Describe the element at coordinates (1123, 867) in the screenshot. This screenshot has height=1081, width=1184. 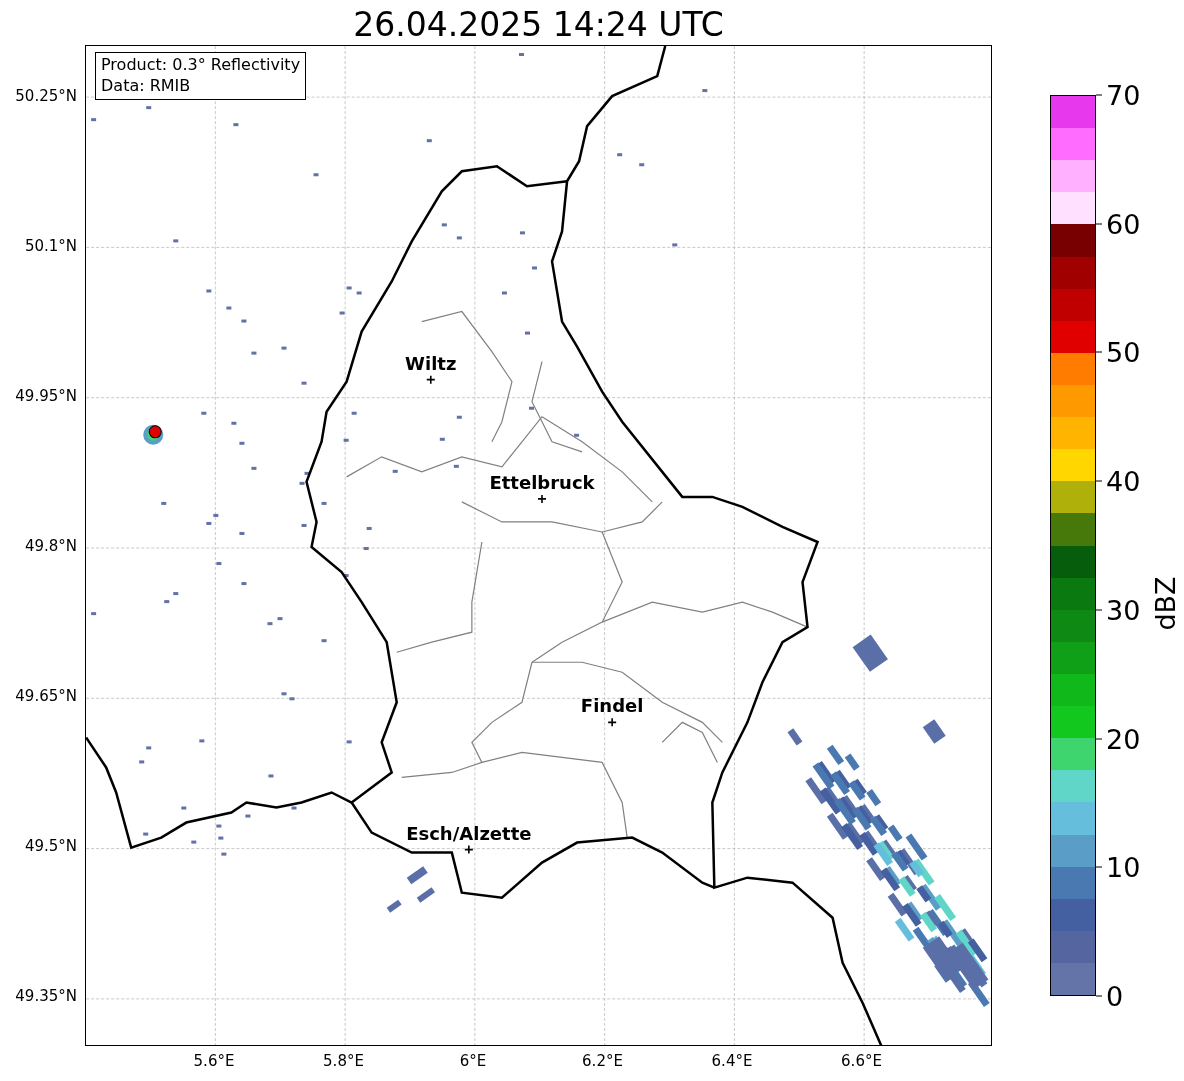
I see `colorbar-tick-label: 10` at that location.